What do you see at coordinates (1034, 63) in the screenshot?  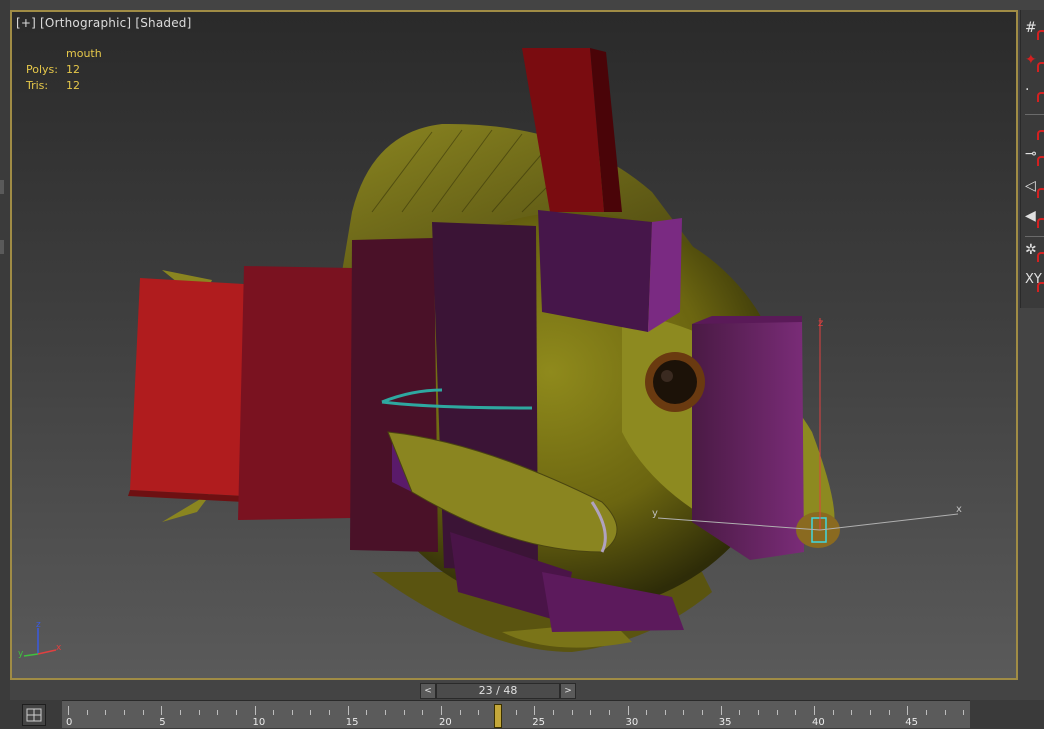 I see `select-move-icon: ✦` at bounding box center [1034, 63].